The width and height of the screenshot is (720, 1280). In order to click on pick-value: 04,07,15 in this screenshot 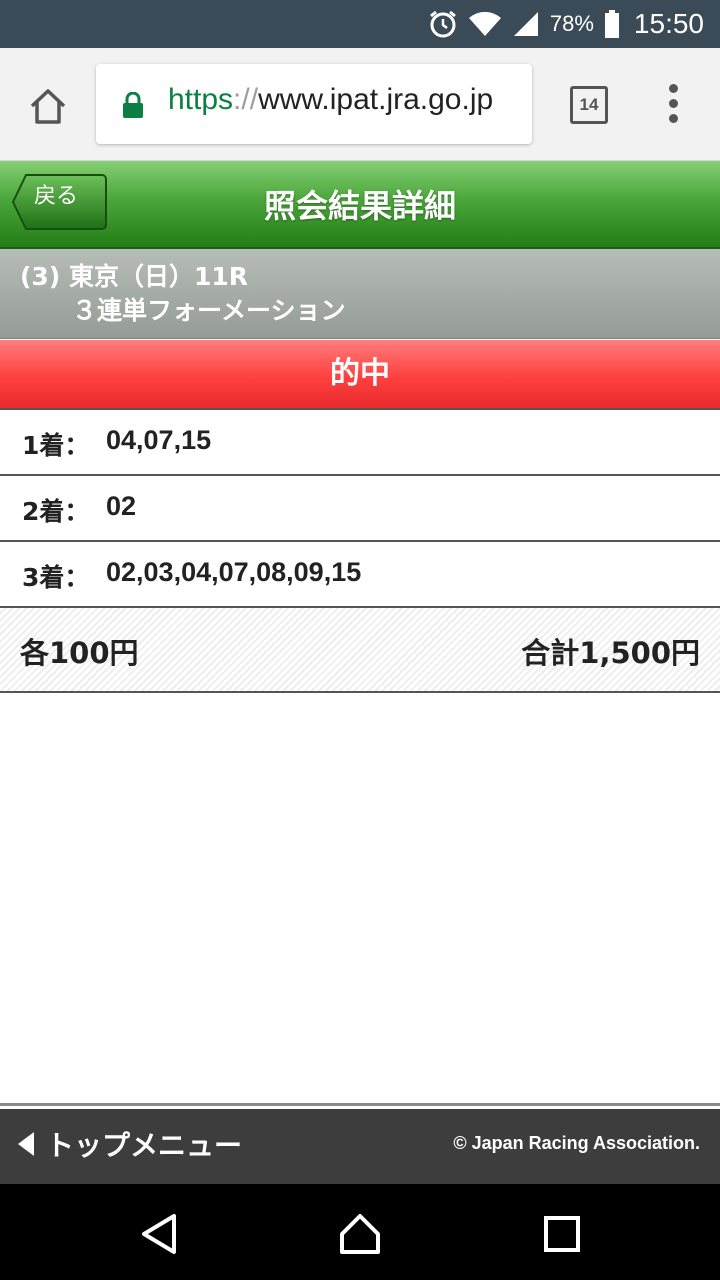, I will do `click(159, 440)`.